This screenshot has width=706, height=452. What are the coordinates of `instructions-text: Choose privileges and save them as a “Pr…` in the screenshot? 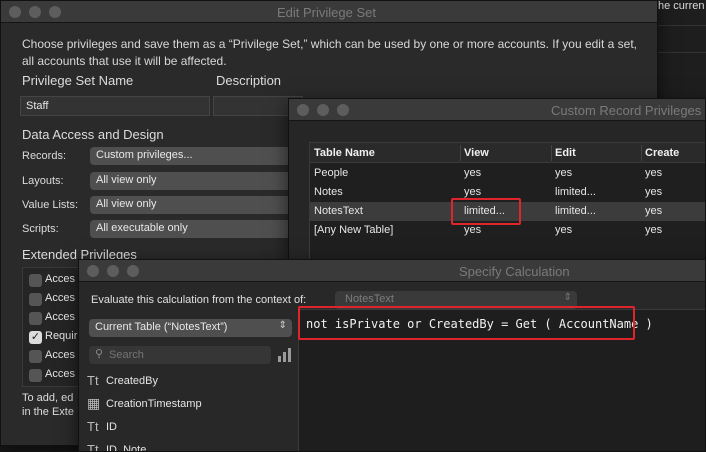 It's located at (329, 52).